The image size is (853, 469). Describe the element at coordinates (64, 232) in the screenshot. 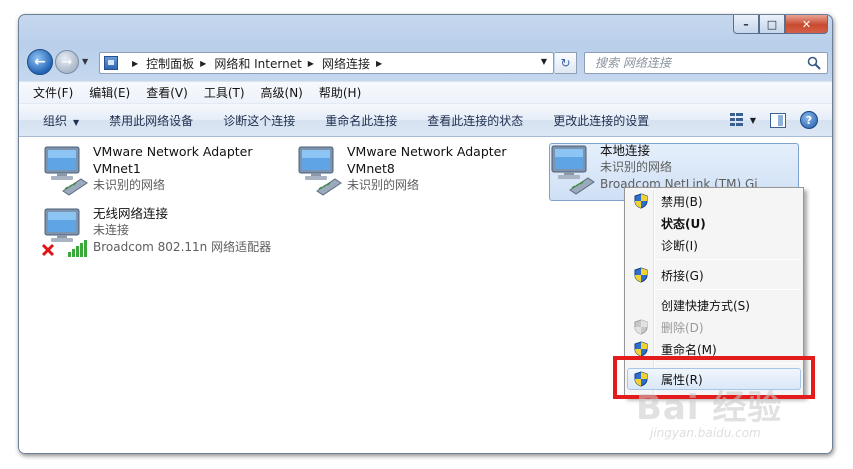

I see `wireless-adapter-icon` at that location.